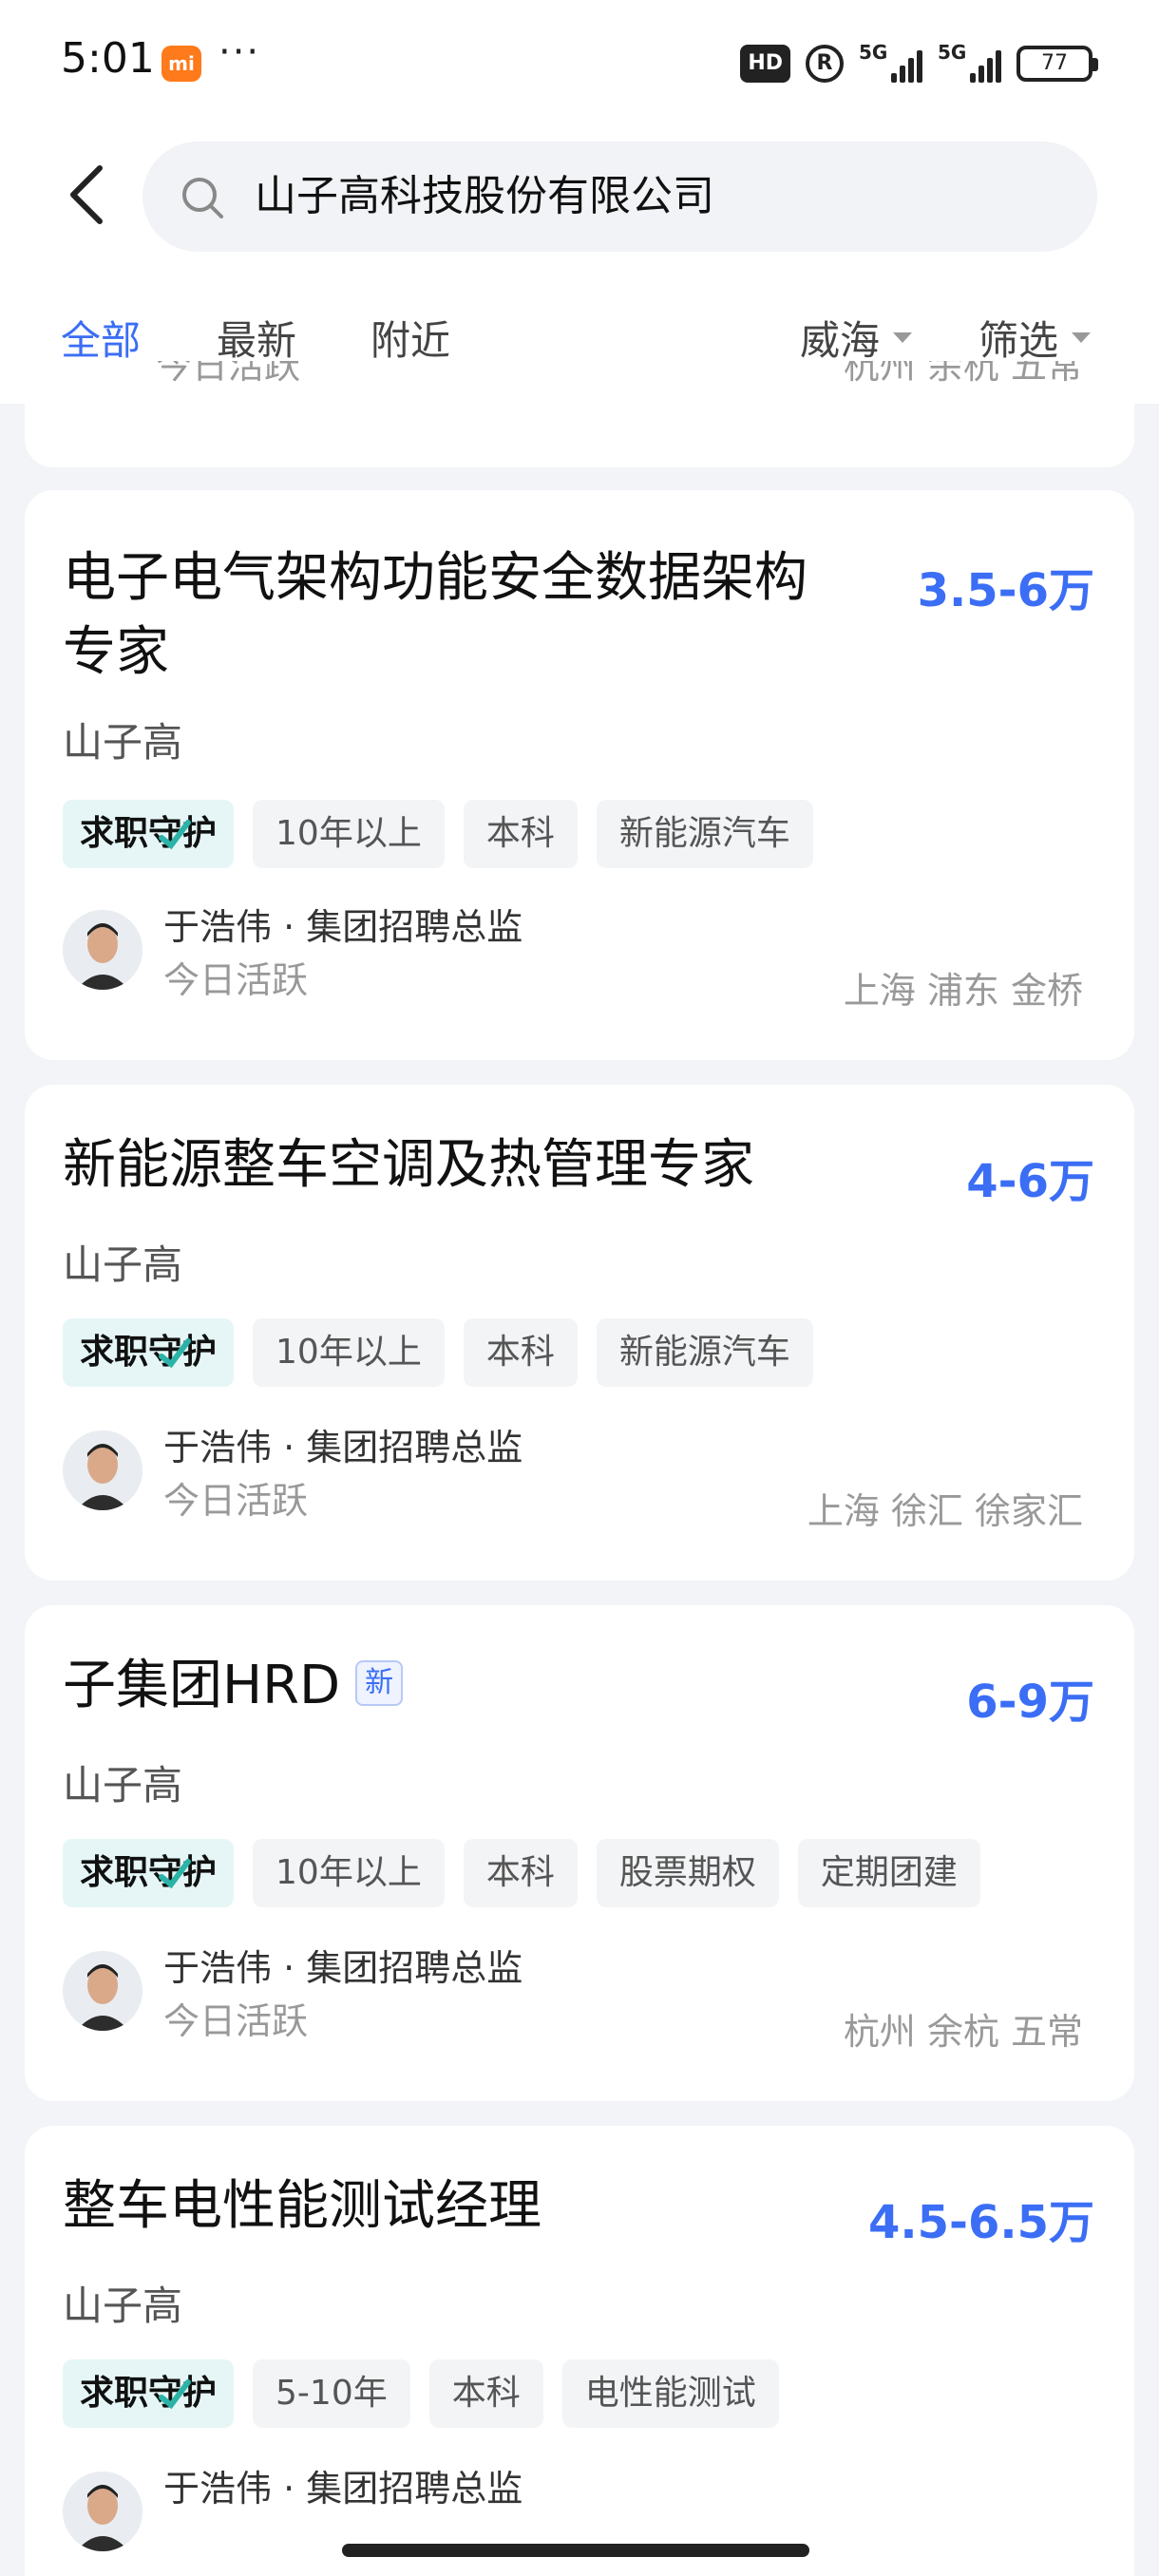 The height and width of the screenshot is (2576, 1159). I want to click on job-title-line: 电子电气架构功能安全数据架构, so click(435, 578).